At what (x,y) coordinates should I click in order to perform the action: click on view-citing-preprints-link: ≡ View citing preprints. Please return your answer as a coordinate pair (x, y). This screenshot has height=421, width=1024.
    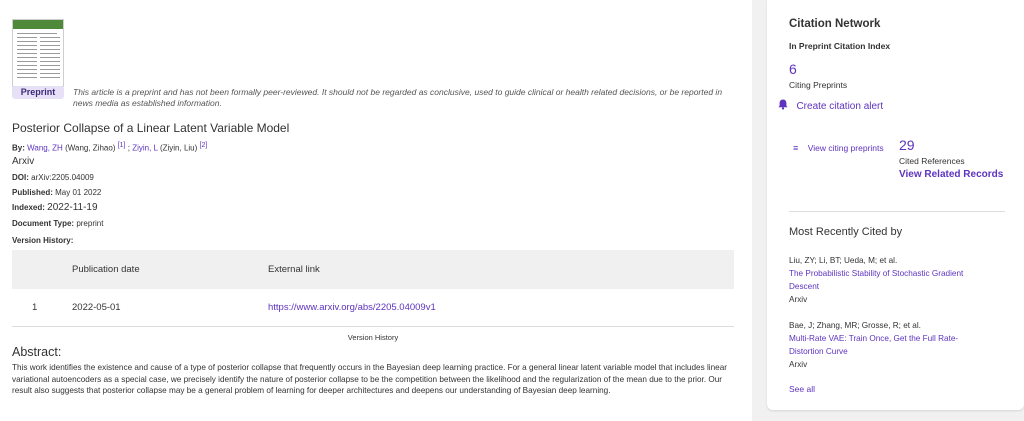
    Looking at the image, I should click on (838, 147).